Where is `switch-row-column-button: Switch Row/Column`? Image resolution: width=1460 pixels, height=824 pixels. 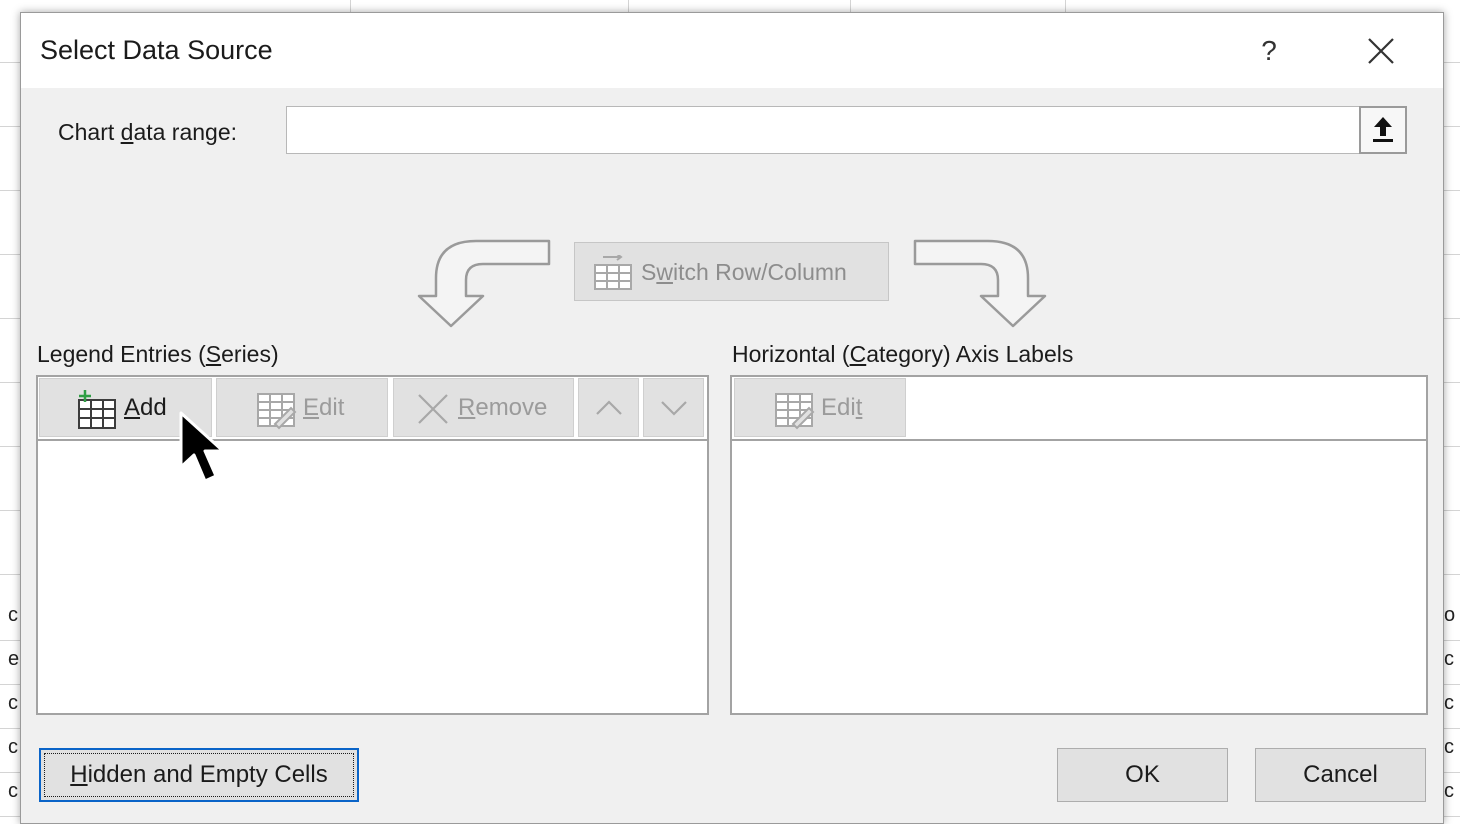
switch-row-column-button: Switch Row/Column is located at coordinates (731, 271).